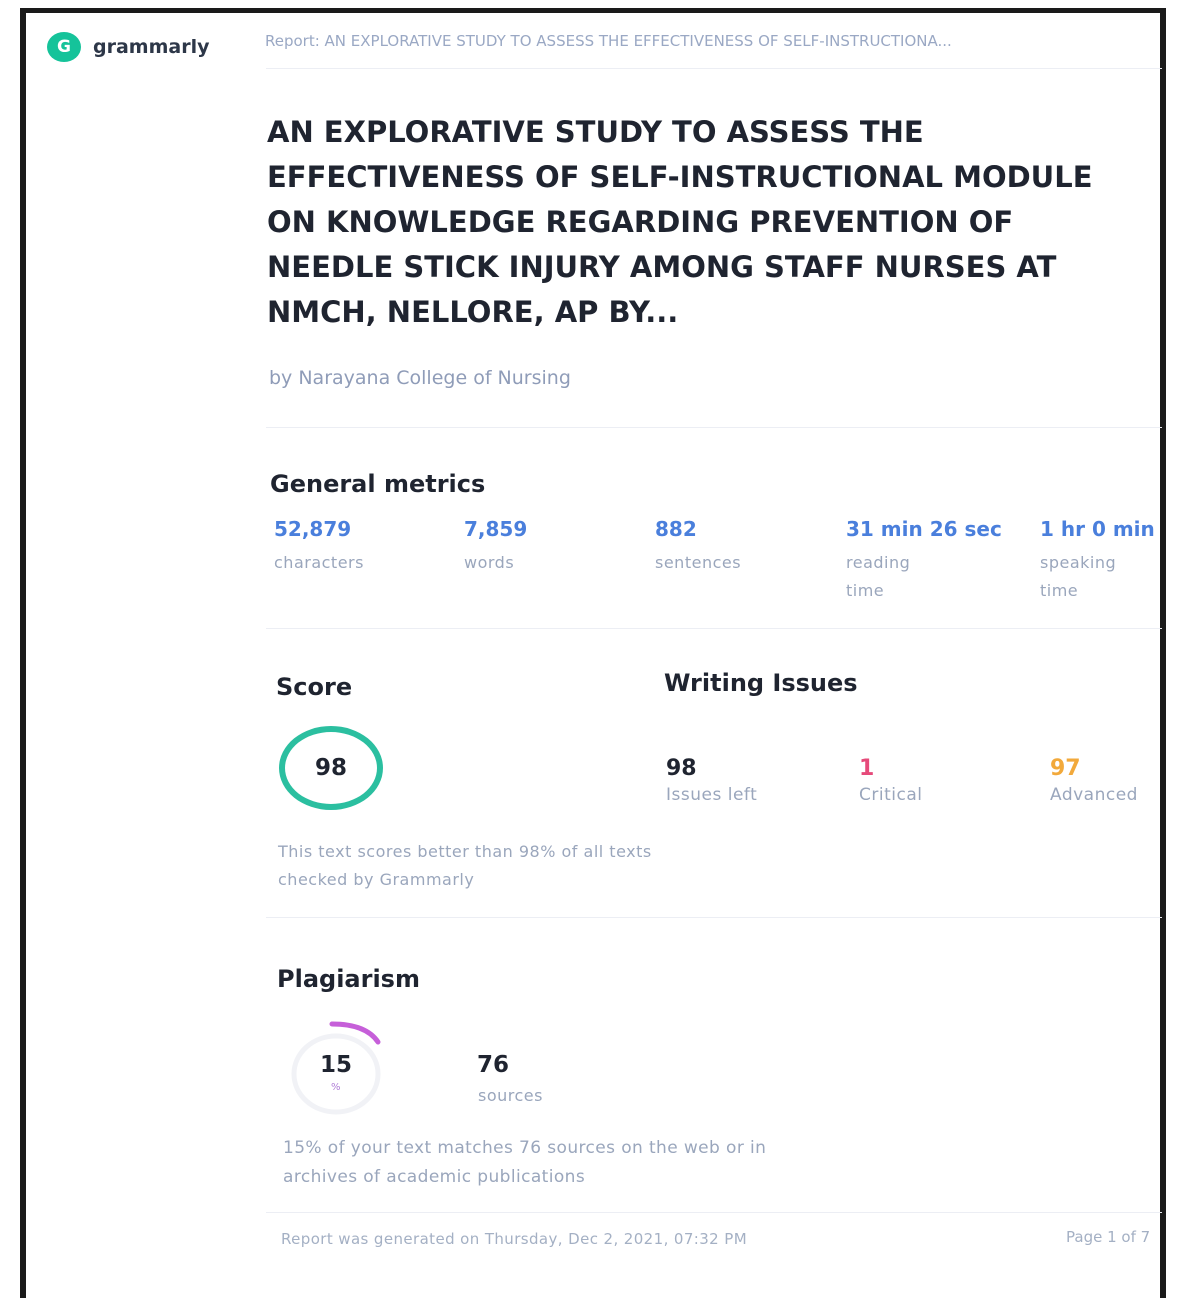  I want to click on issue-critical: 1 Critical, so click(890, 780).